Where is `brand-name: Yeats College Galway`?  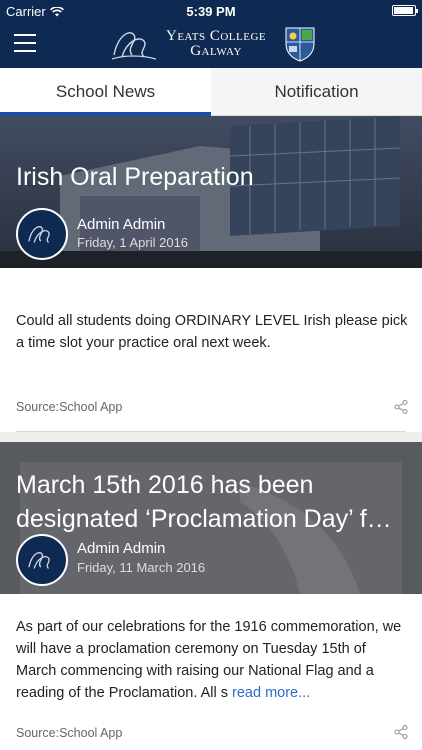
brand-name: Yeats College Galway is located at coordinates (216, 44).